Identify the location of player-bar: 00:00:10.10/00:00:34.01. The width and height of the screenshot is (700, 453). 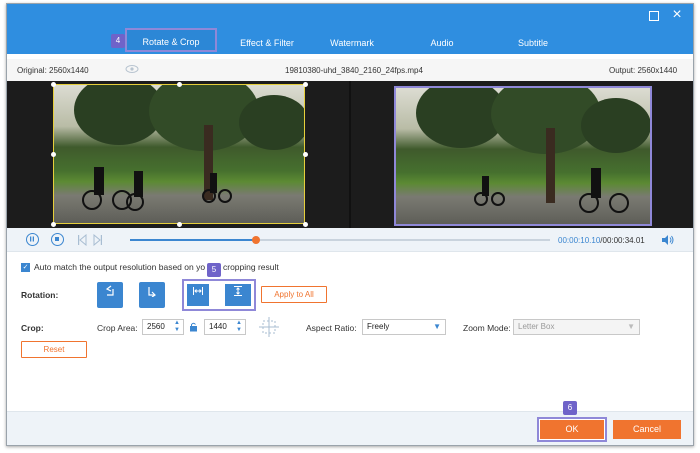
(350, 240).